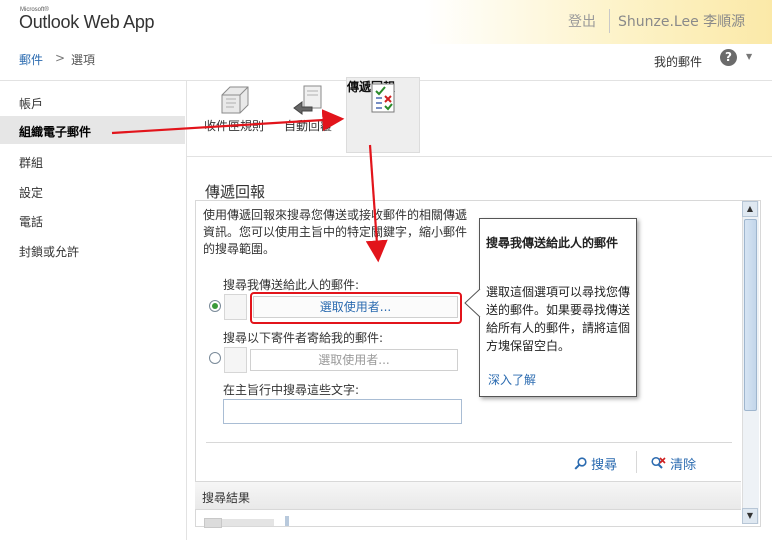  I want to click on annotation-arrows, so click(249, 186).